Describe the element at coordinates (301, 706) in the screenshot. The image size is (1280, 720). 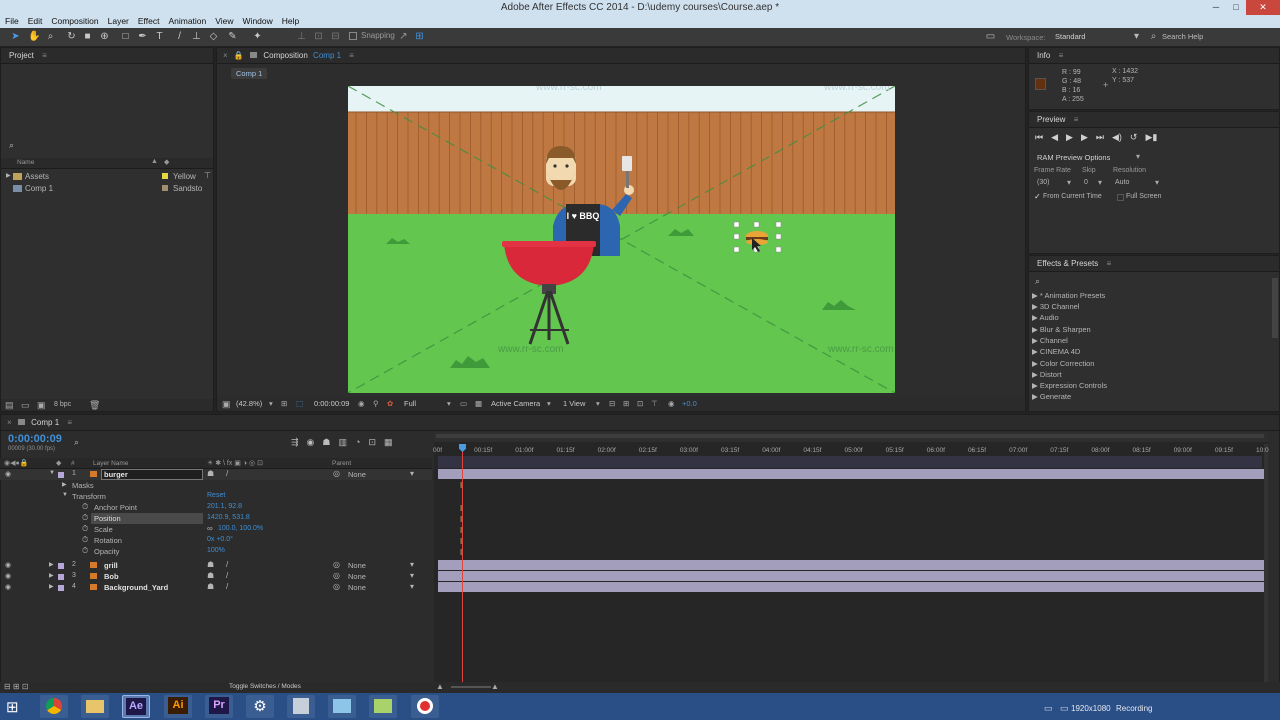
I see `notes-icon` at that location.